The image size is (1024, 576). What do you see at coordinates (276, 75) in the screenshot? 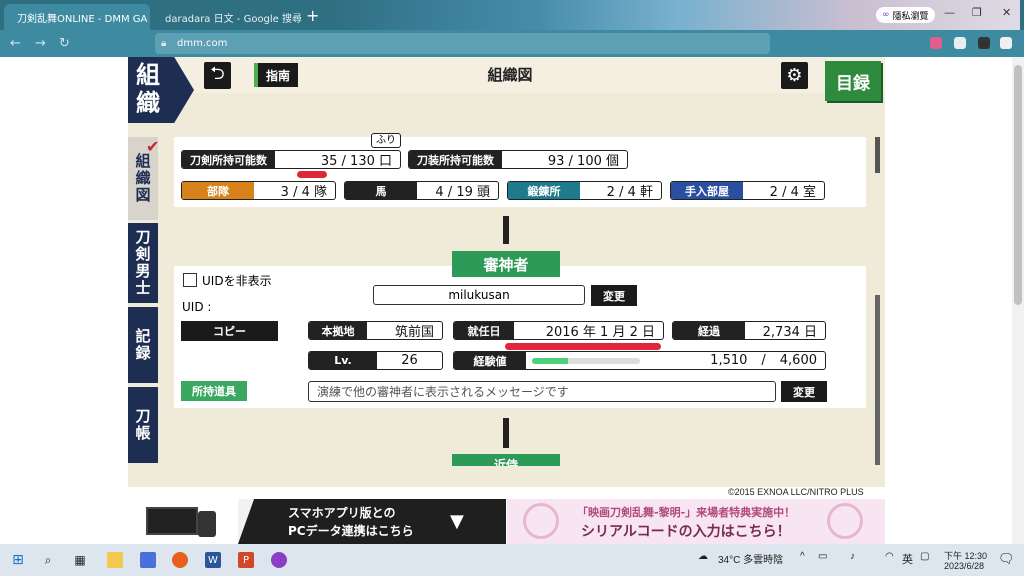
I see `guide-button: 指南` at bounding box center [276, 75].